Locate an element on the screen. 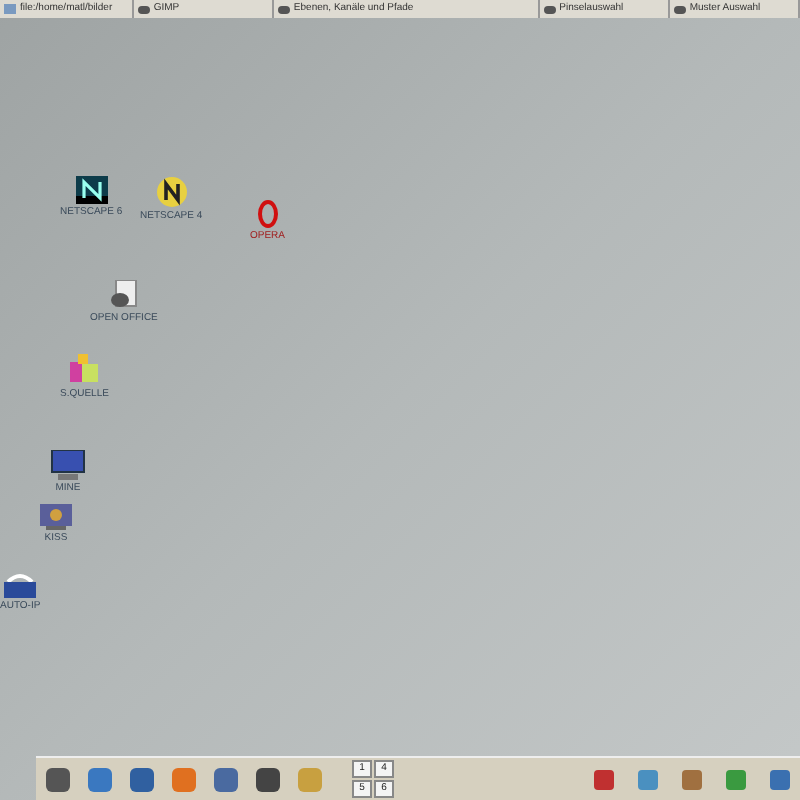  o-logo-icon is located at coordinates (267, 214).